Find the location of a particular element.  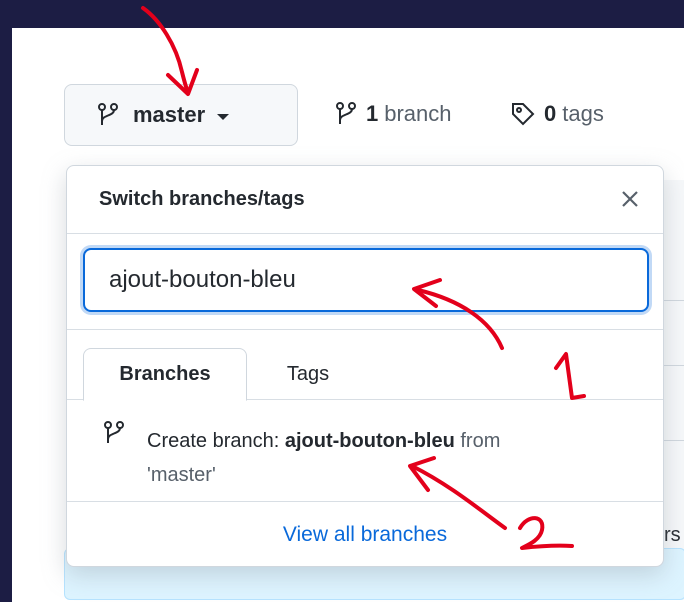

create-branch-prefix: Create branch: is located at coordinates (216, 441).